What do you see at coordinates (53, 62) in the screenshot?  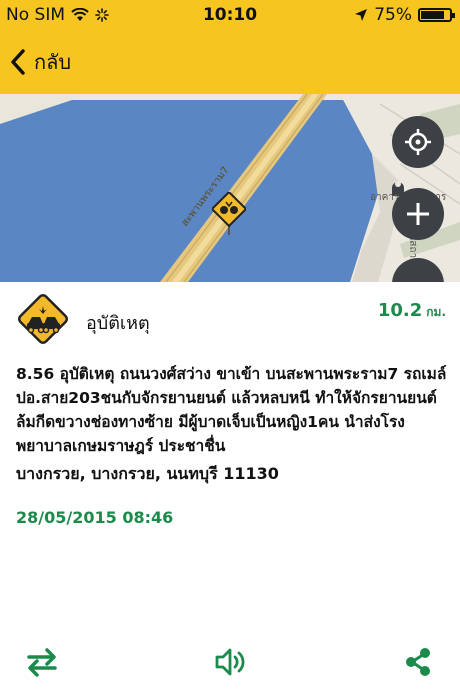 I see `back-label: กลับ` at bounding box center [53, 62].